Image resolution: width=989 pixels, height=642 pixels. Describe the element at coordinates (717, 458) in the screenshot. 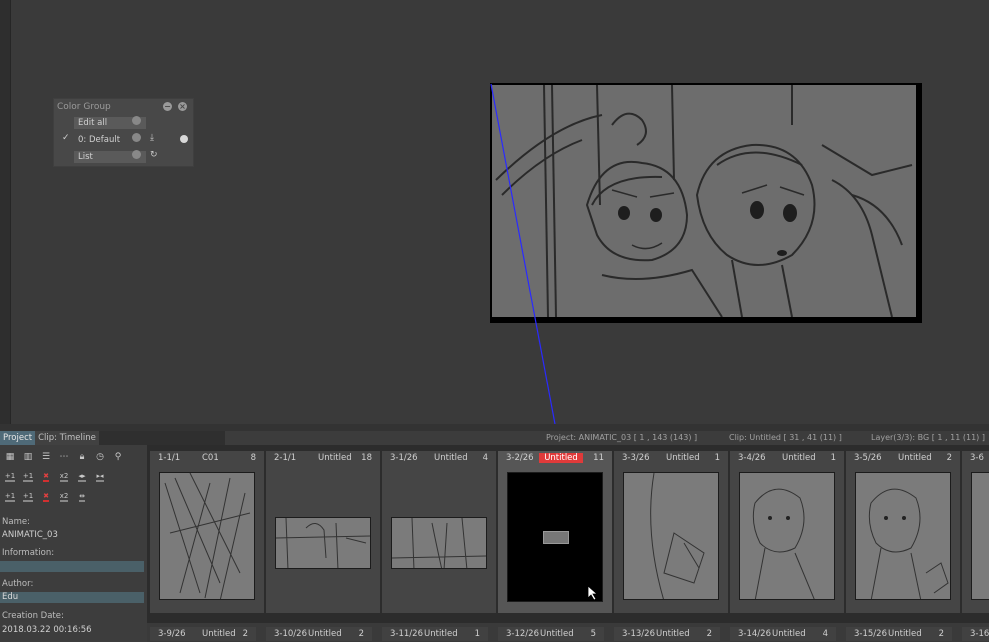

I see `cut-frame-count: 1` at that location.